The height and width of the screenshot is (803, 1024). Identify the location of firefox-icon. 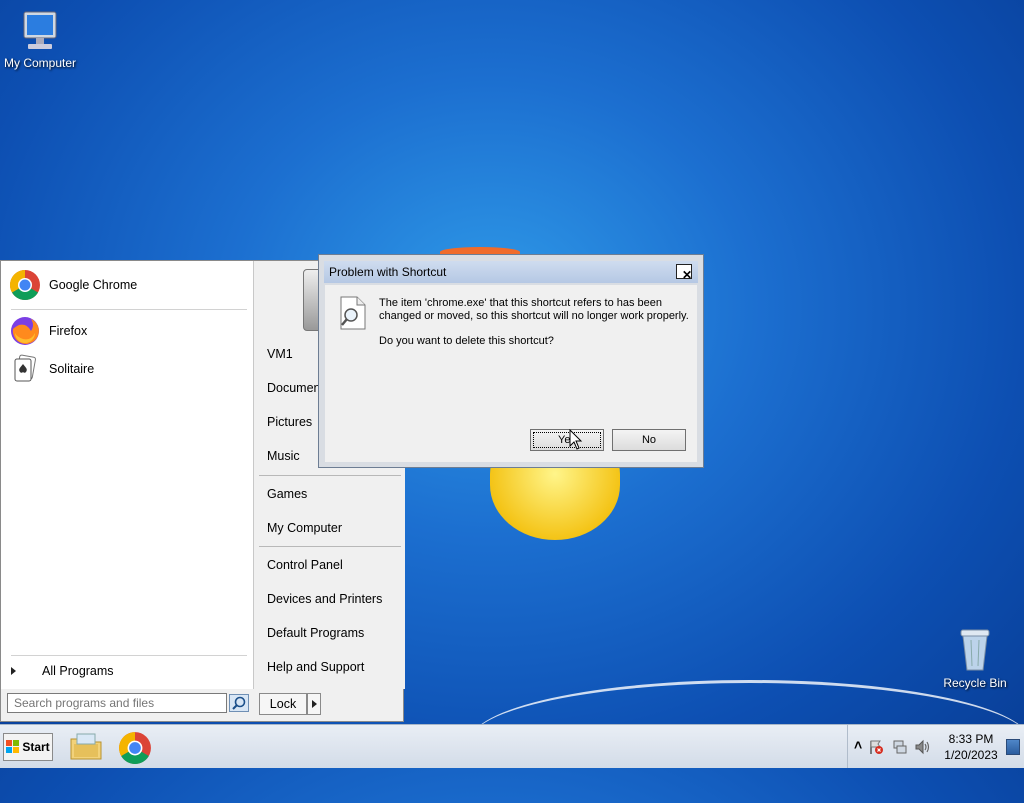
(25, 331).